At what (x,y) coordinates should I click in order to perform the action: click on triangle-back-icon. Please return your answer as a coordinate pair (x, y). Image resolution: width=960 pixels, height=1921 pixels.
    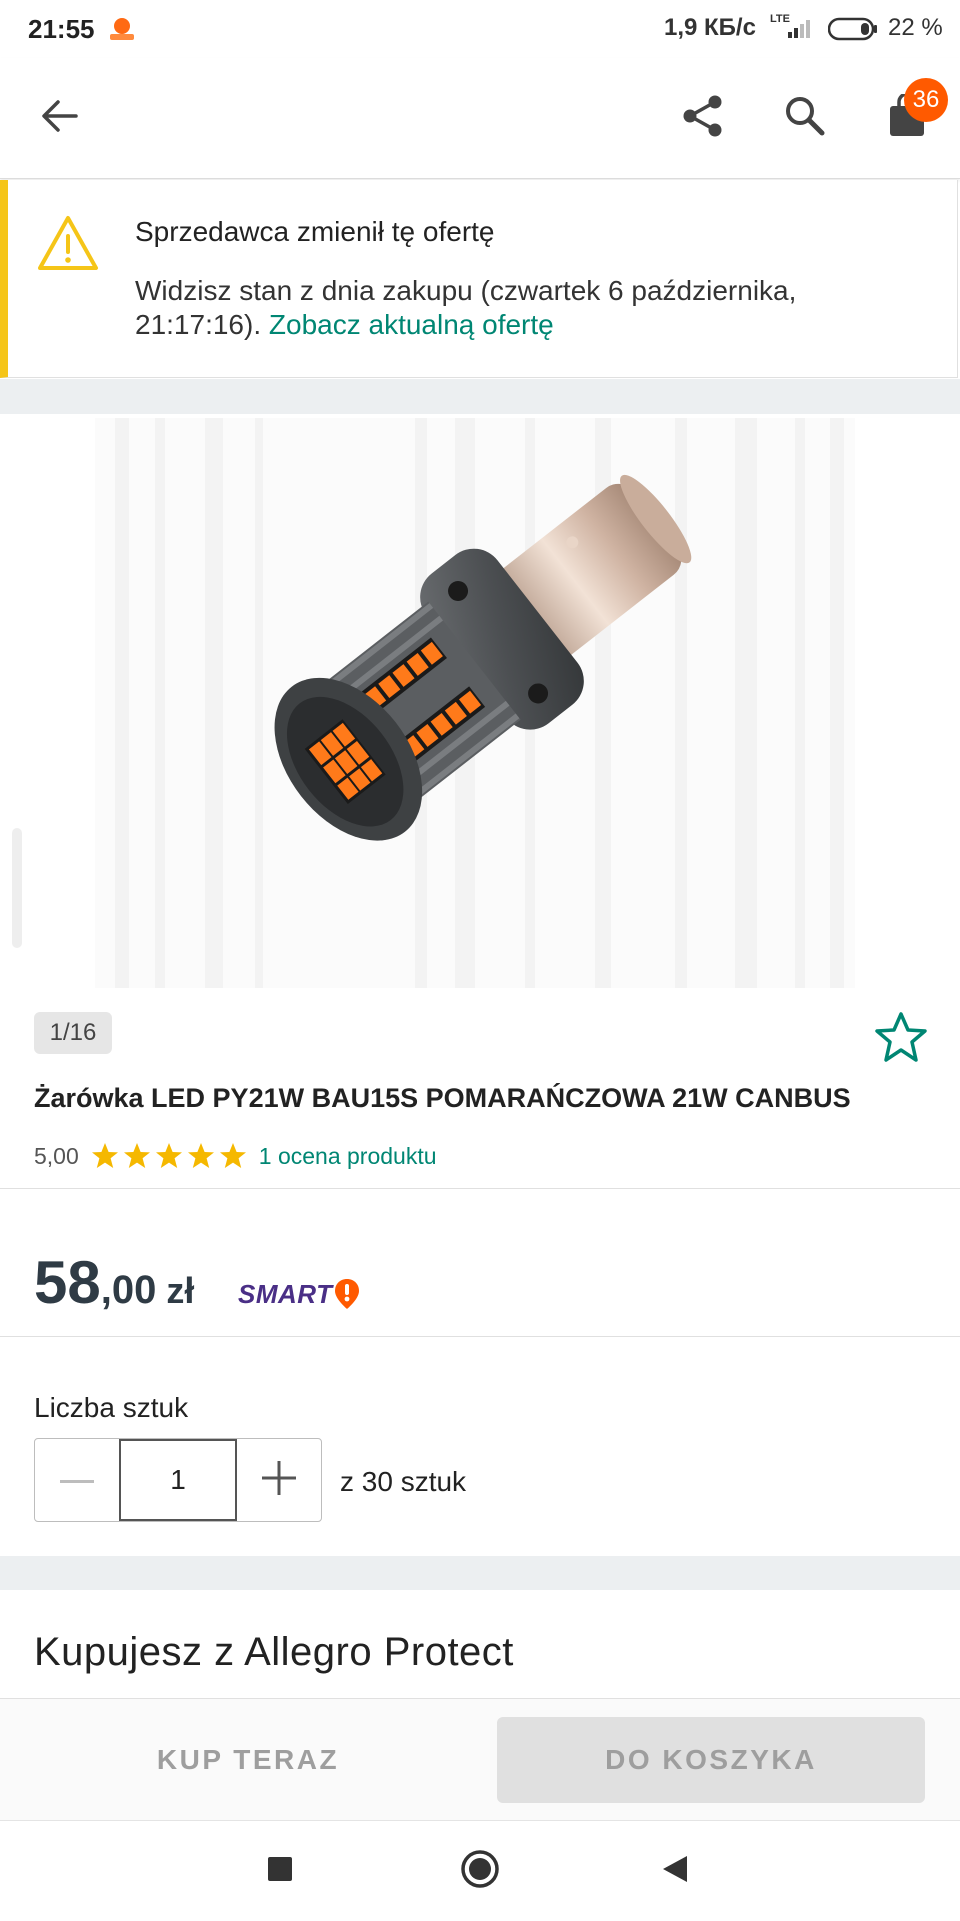
    Looking at the image, I should click on (675, 1871).